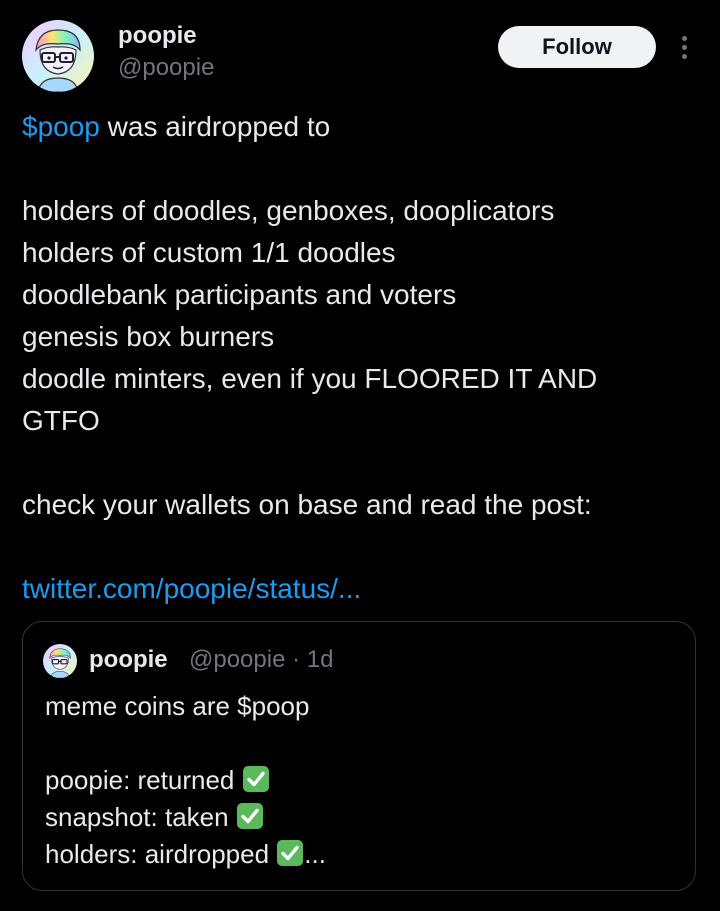  What do you see at coordinates (140, 817) in the screenshot?
I see `quote-line-text: snapshot: taken` at bounding box center [140, 817].